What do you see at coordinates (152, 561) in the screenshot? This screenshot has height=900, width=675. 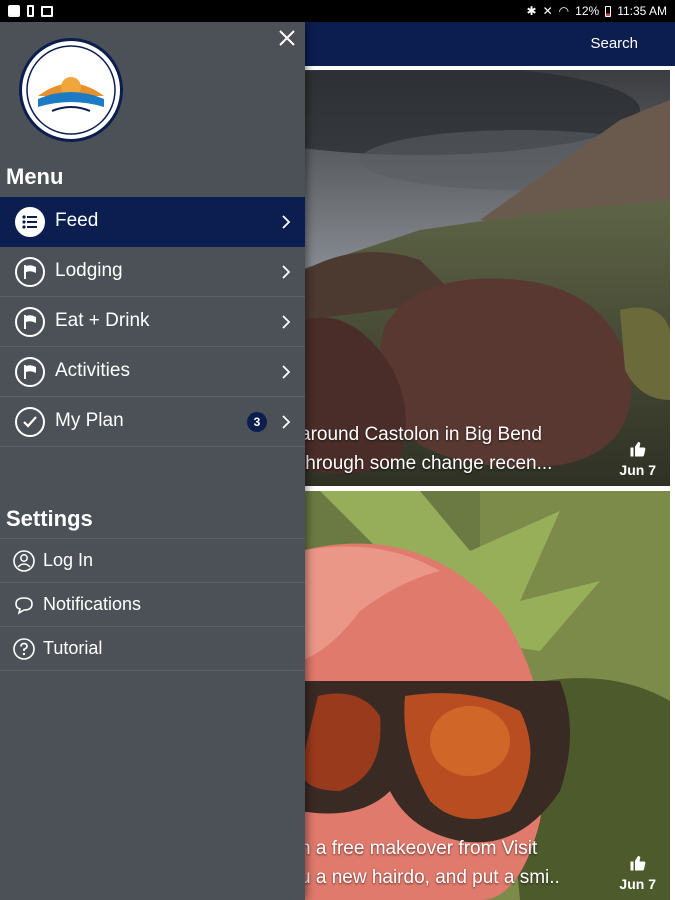 I see `settings-item-log-in: Log In` at bounding box center [152, 561].